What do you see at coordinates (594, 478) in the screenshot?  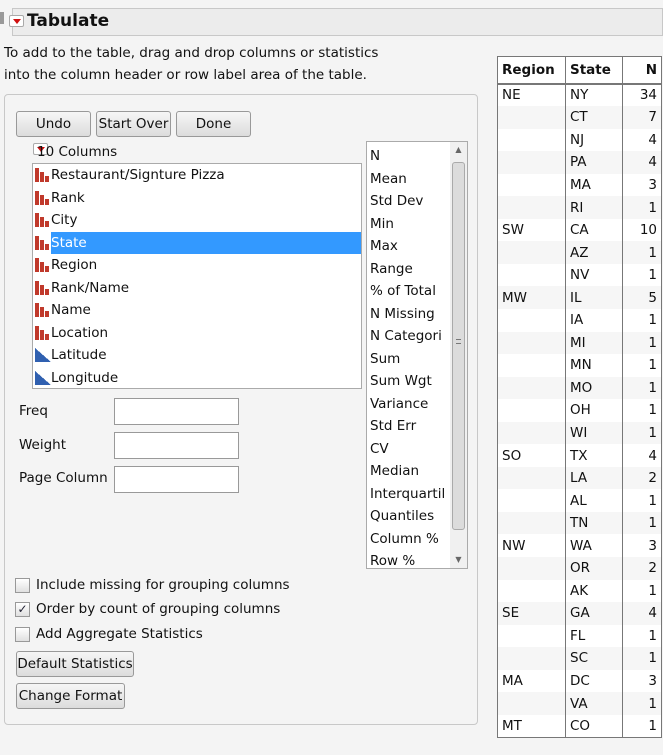 I see `cell-state: LA` at bounding box center [594, 478].